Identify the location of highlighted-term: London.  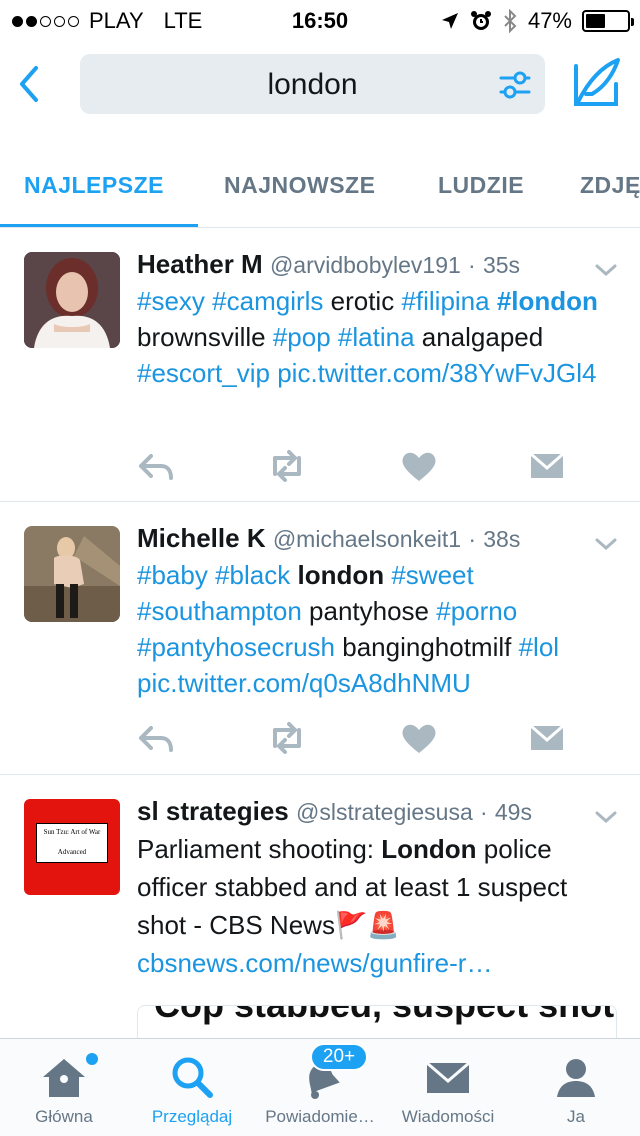
(429, 849).